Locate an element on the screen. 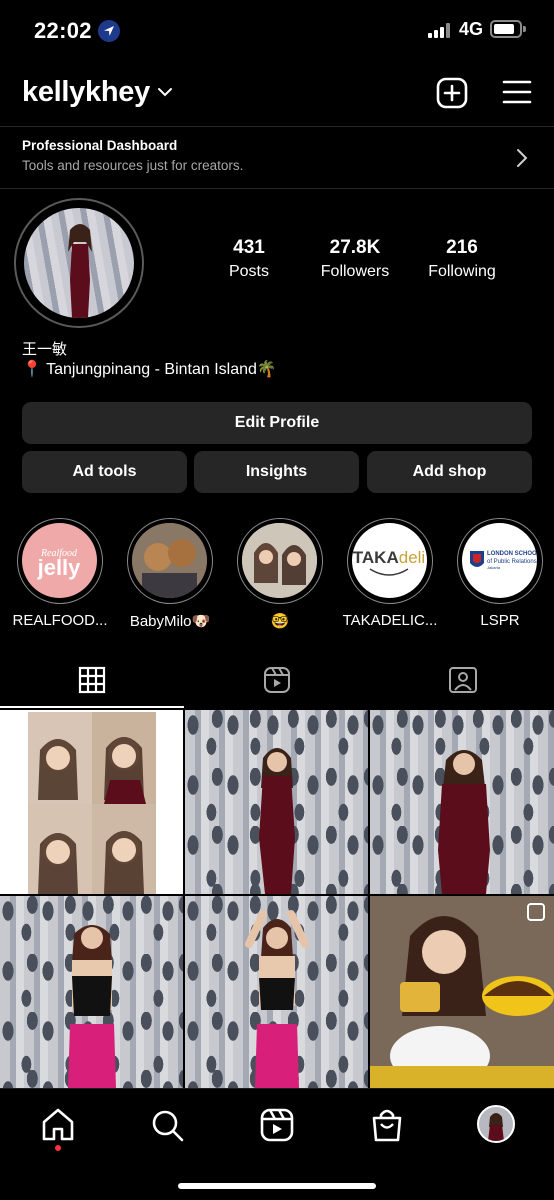 This screenshot has height=1200, width=554. nav-search is located at coordinates (167, 1125).